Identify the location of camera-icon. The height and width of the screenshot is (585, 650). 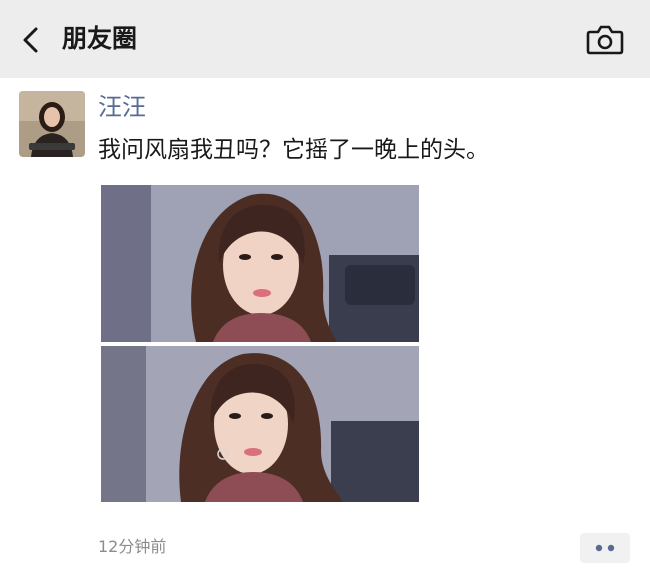
(605, 40).